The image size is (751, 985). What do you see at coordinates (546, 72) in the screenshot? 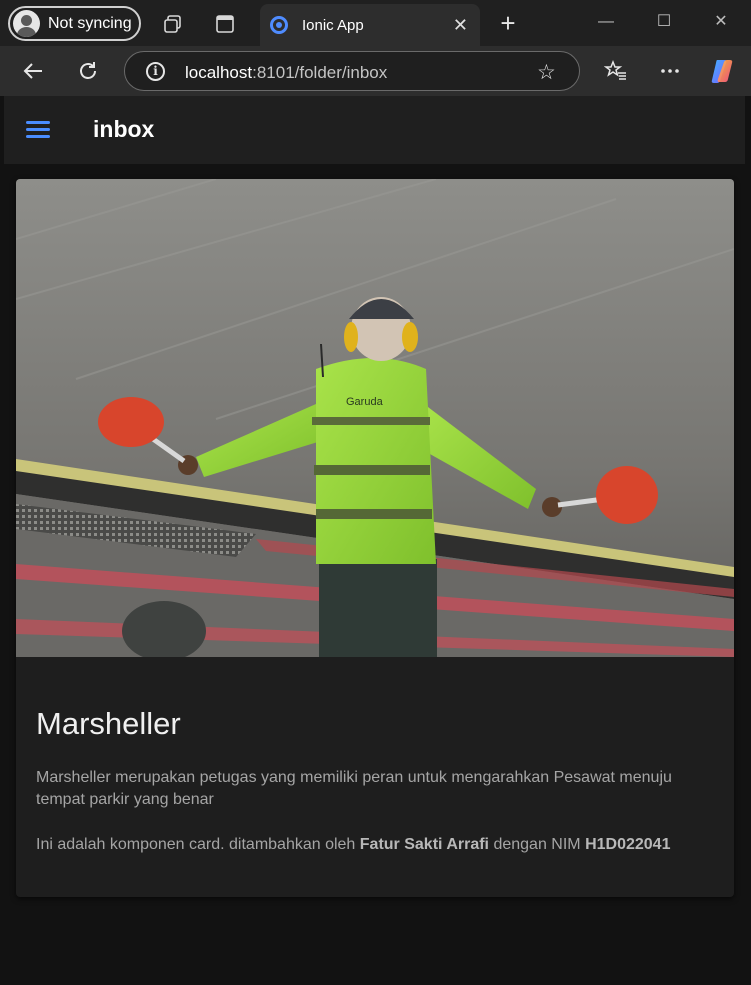
I see `favorite-star-icon: ☆` at bounding box center [546, 72].